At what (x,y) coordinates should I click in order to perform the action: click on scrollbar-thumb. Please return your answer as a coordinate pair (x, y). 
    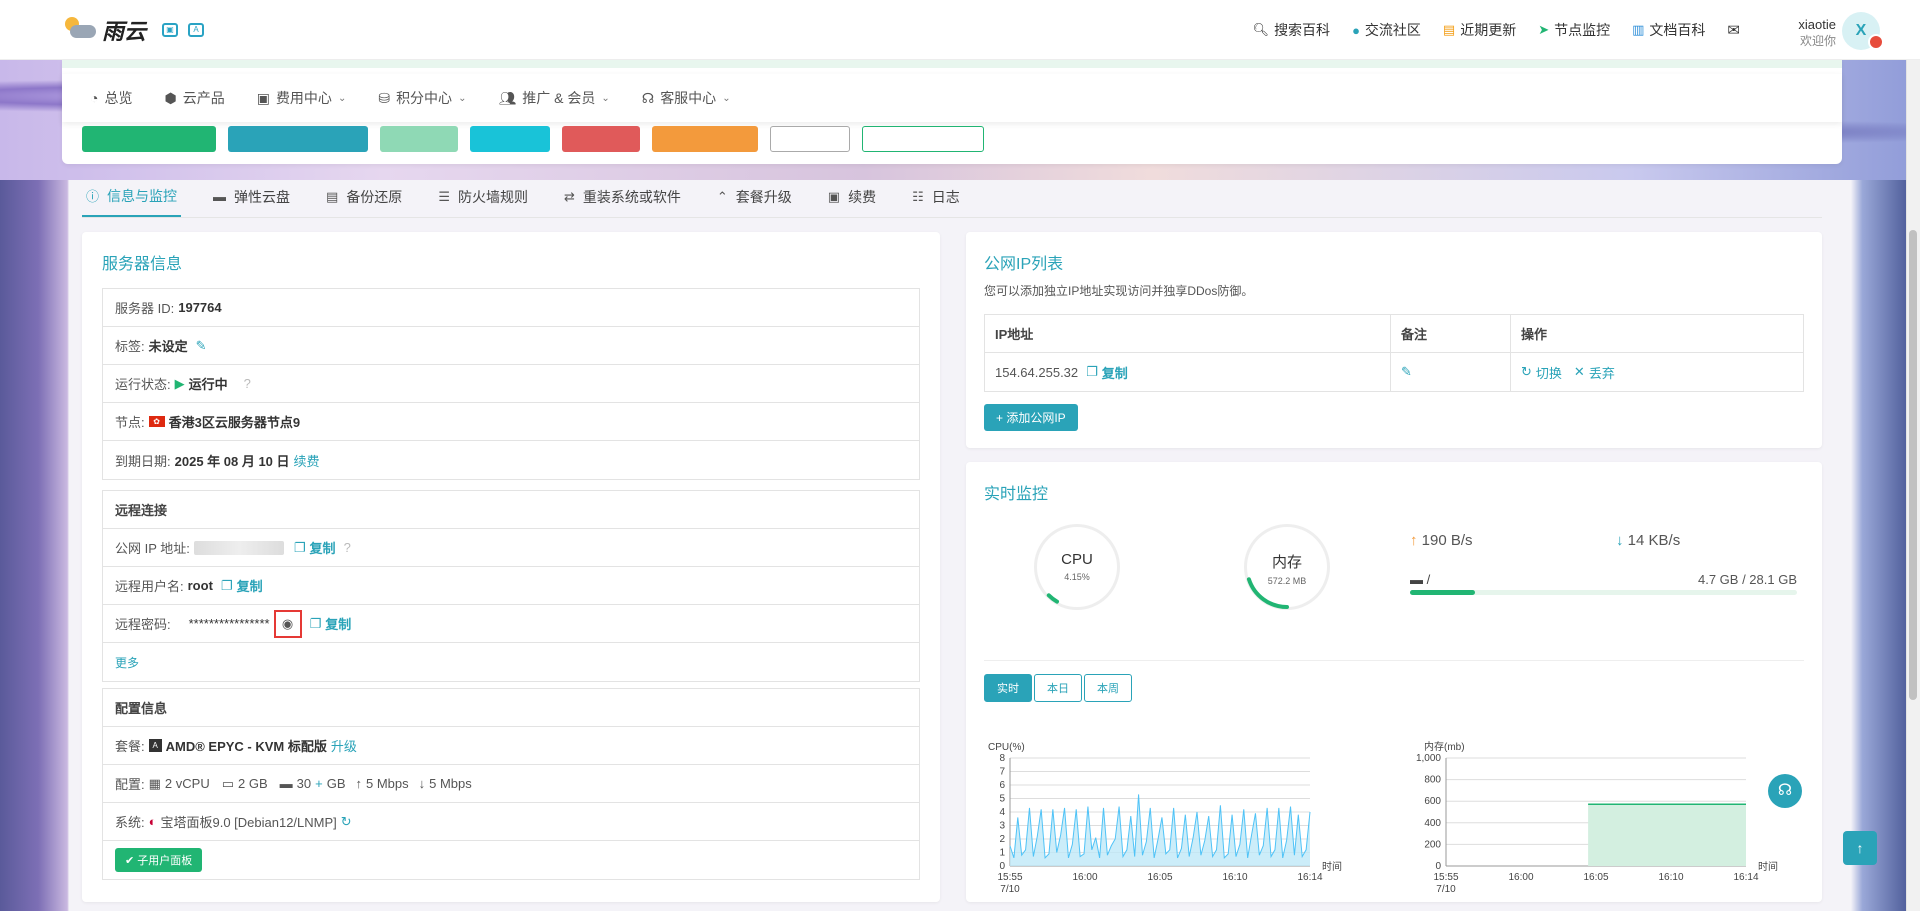
    Looking at the image, I should click on (1913, 465).